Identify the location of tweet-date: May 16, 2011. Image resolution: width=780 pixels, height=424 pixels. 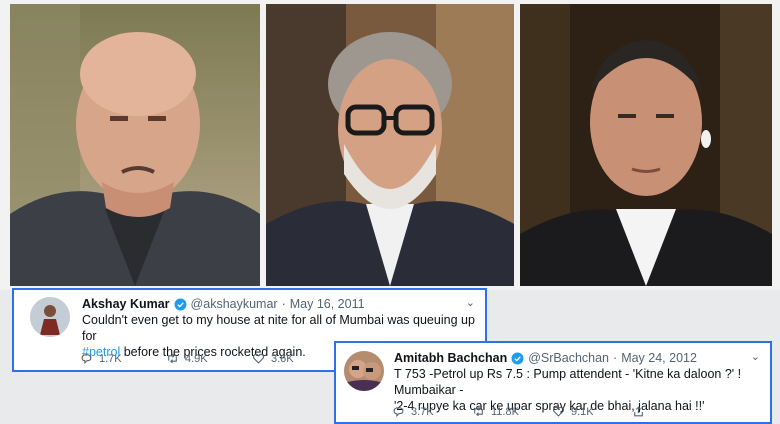
(327, 304).